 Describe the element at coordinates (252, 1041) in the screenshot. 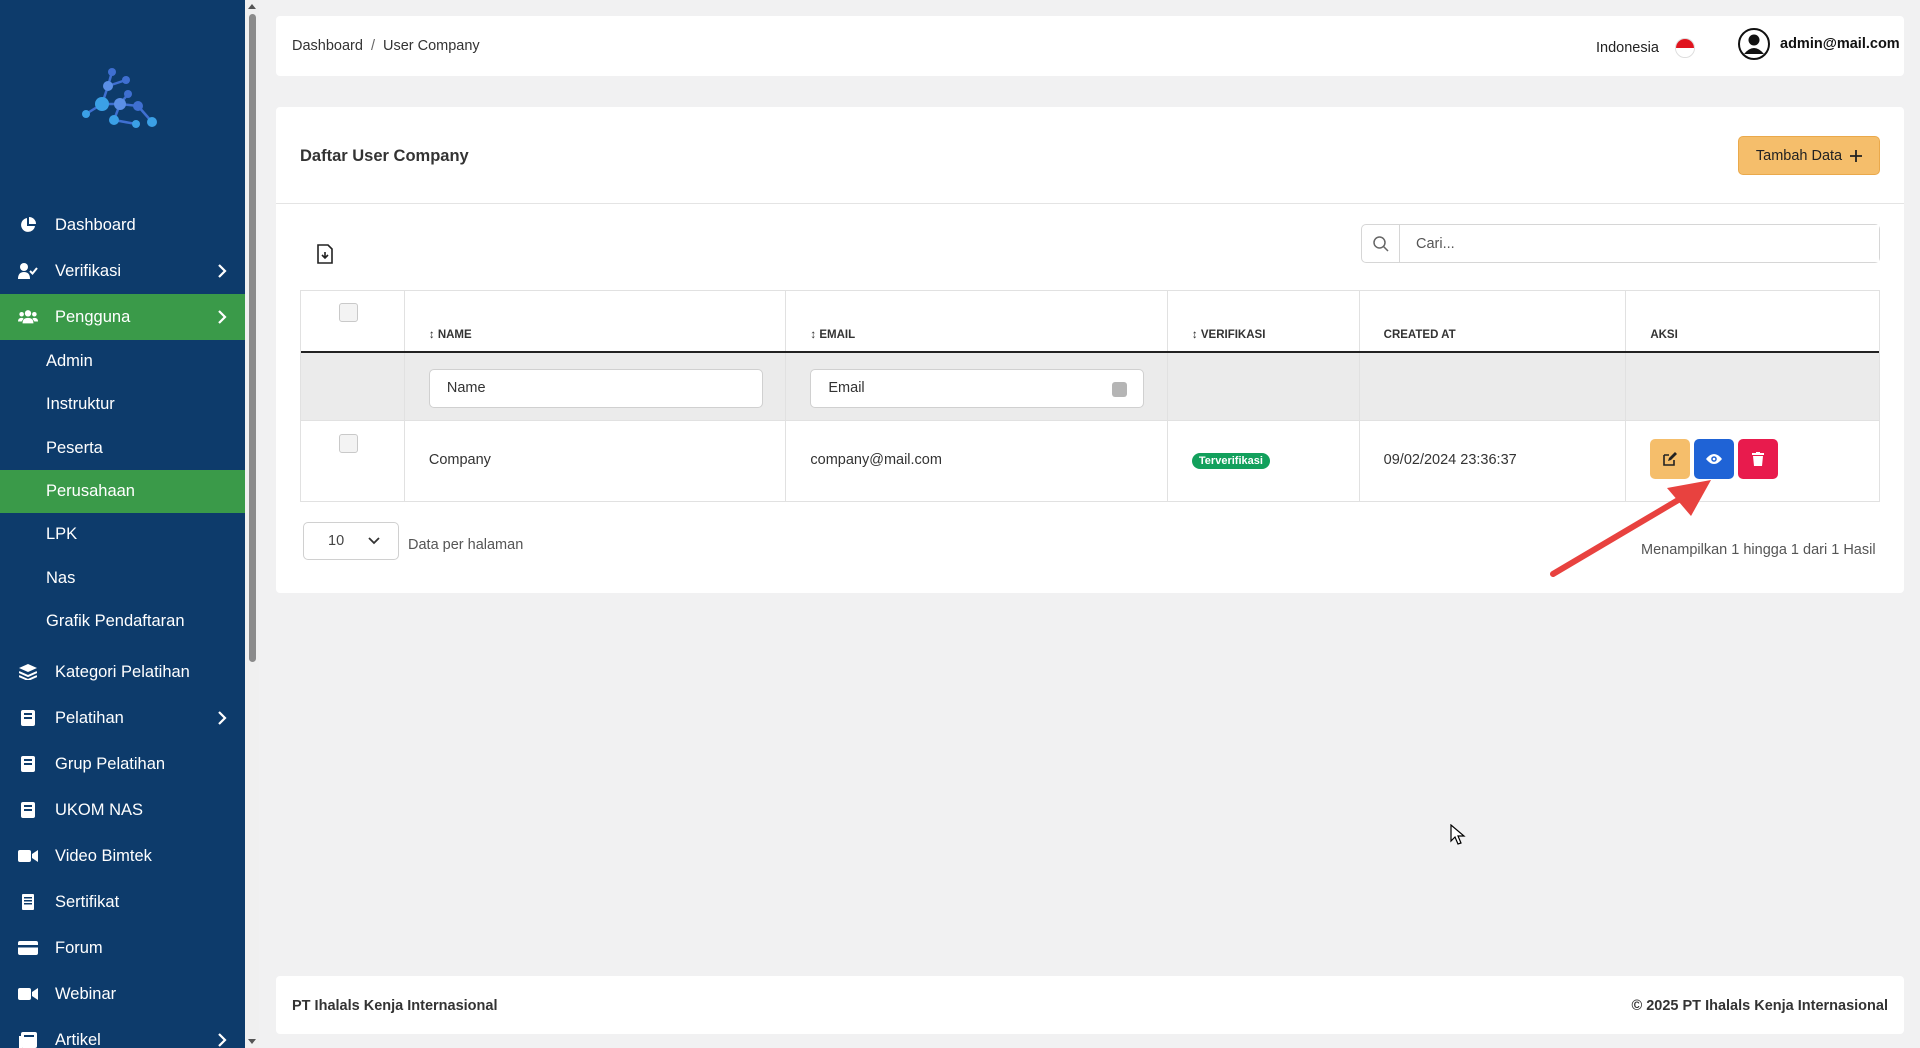

I see `scroll-down-arrow-icon` at that location.